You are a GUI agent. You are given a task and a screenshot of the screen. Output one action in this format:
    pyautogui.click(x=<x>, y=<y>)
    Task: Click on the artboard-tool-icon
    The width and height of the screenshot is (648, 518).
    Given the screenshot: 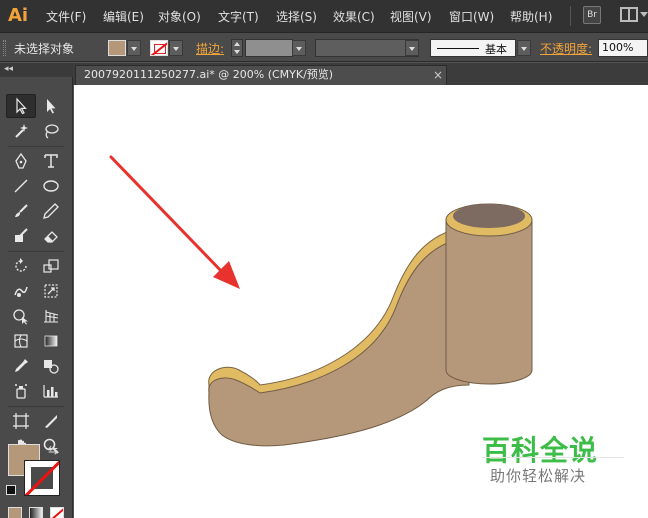 What is the action you would take?
    pyautogui.click(x=21, y=421)
    